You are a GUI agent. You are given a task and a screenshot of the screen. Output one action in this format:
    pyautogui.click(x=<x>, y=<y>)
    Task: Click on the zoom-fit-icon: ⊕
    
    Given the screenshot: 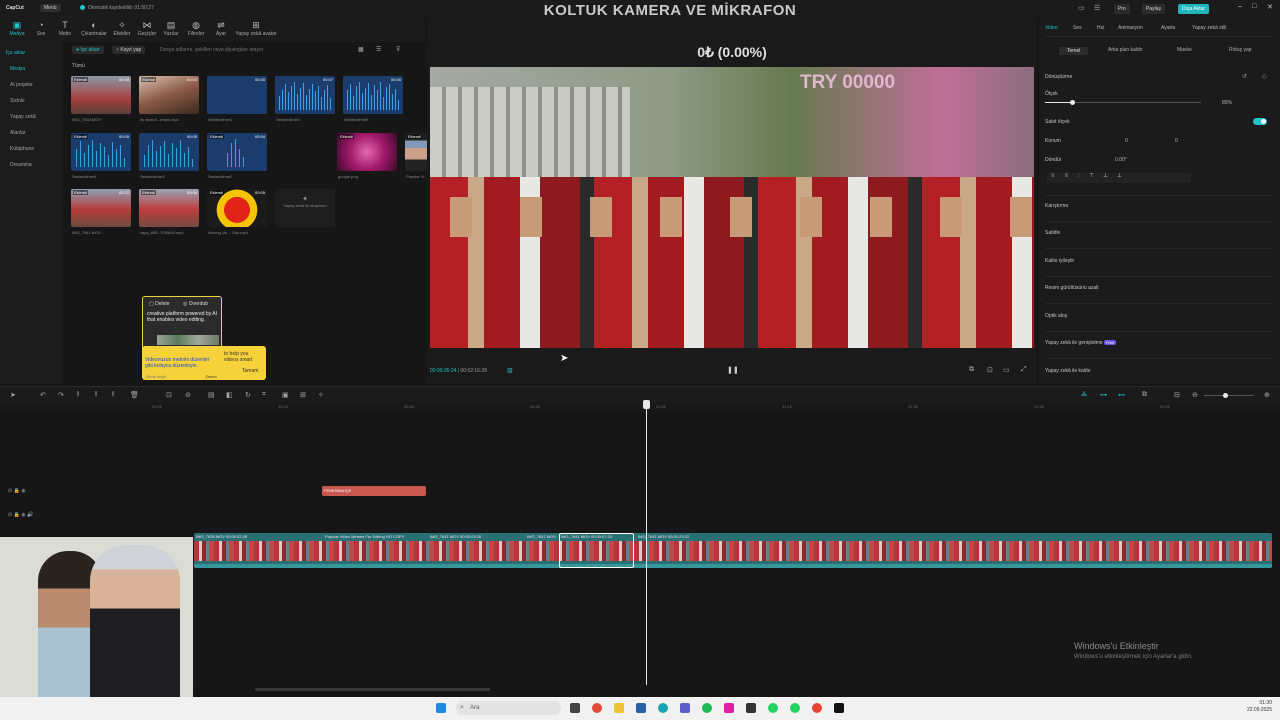 What is the action you would take?
    pyautogui.click(x=1267, y=395)
    